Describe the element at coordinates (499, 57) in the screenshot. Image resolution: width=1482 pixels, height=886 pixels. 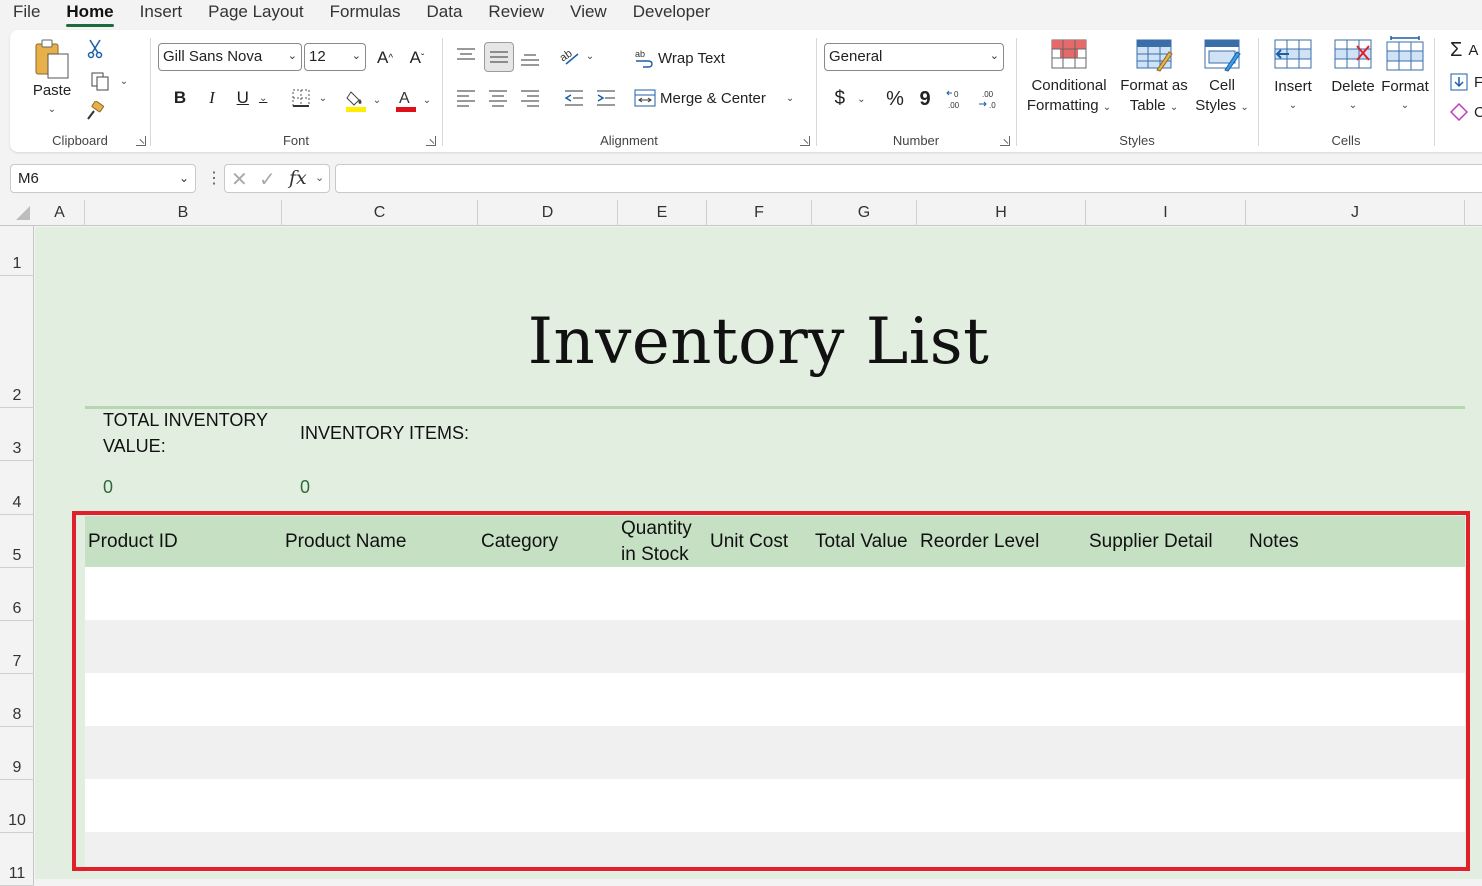
I see `middle-align-button` at that location.